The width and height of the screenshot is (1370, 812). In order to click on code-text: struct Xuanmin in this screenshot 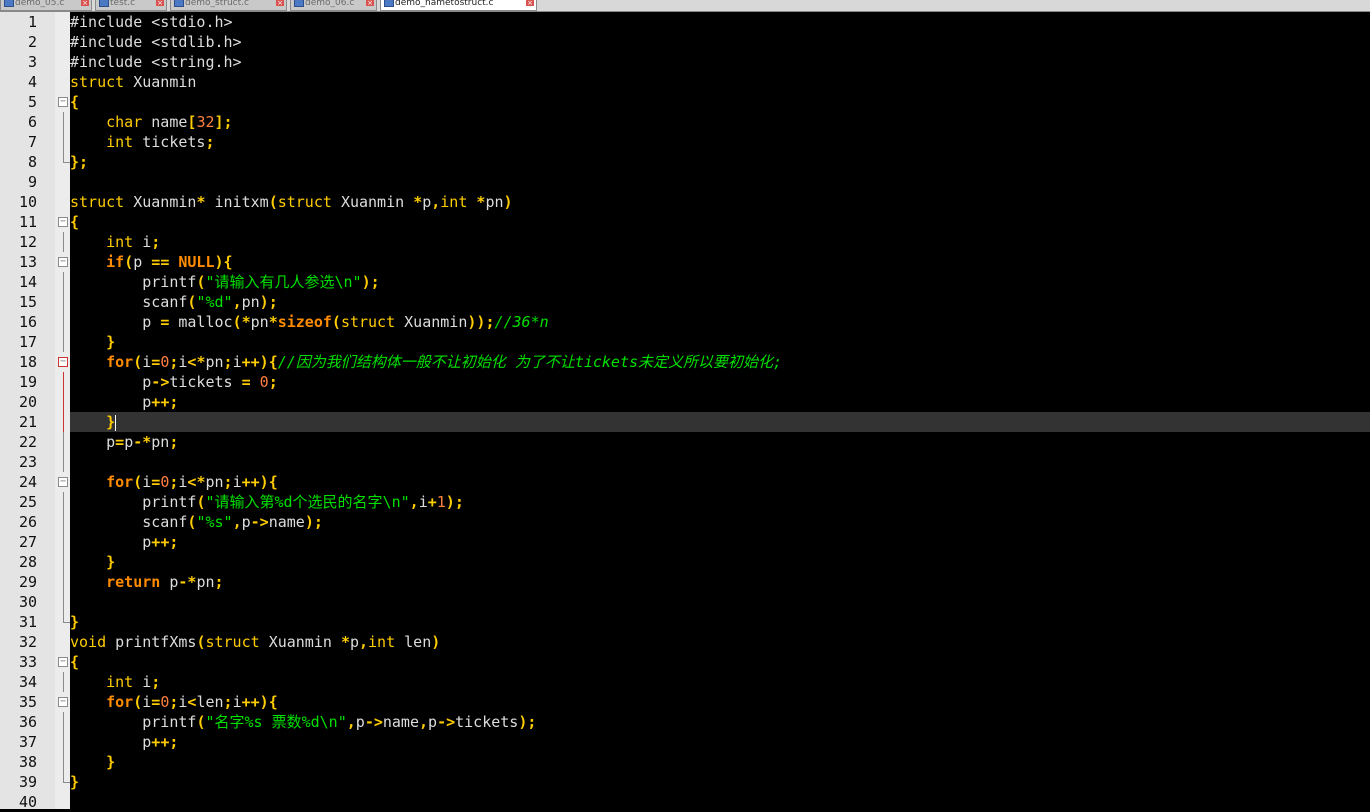, I will do `click(720, 82)`.